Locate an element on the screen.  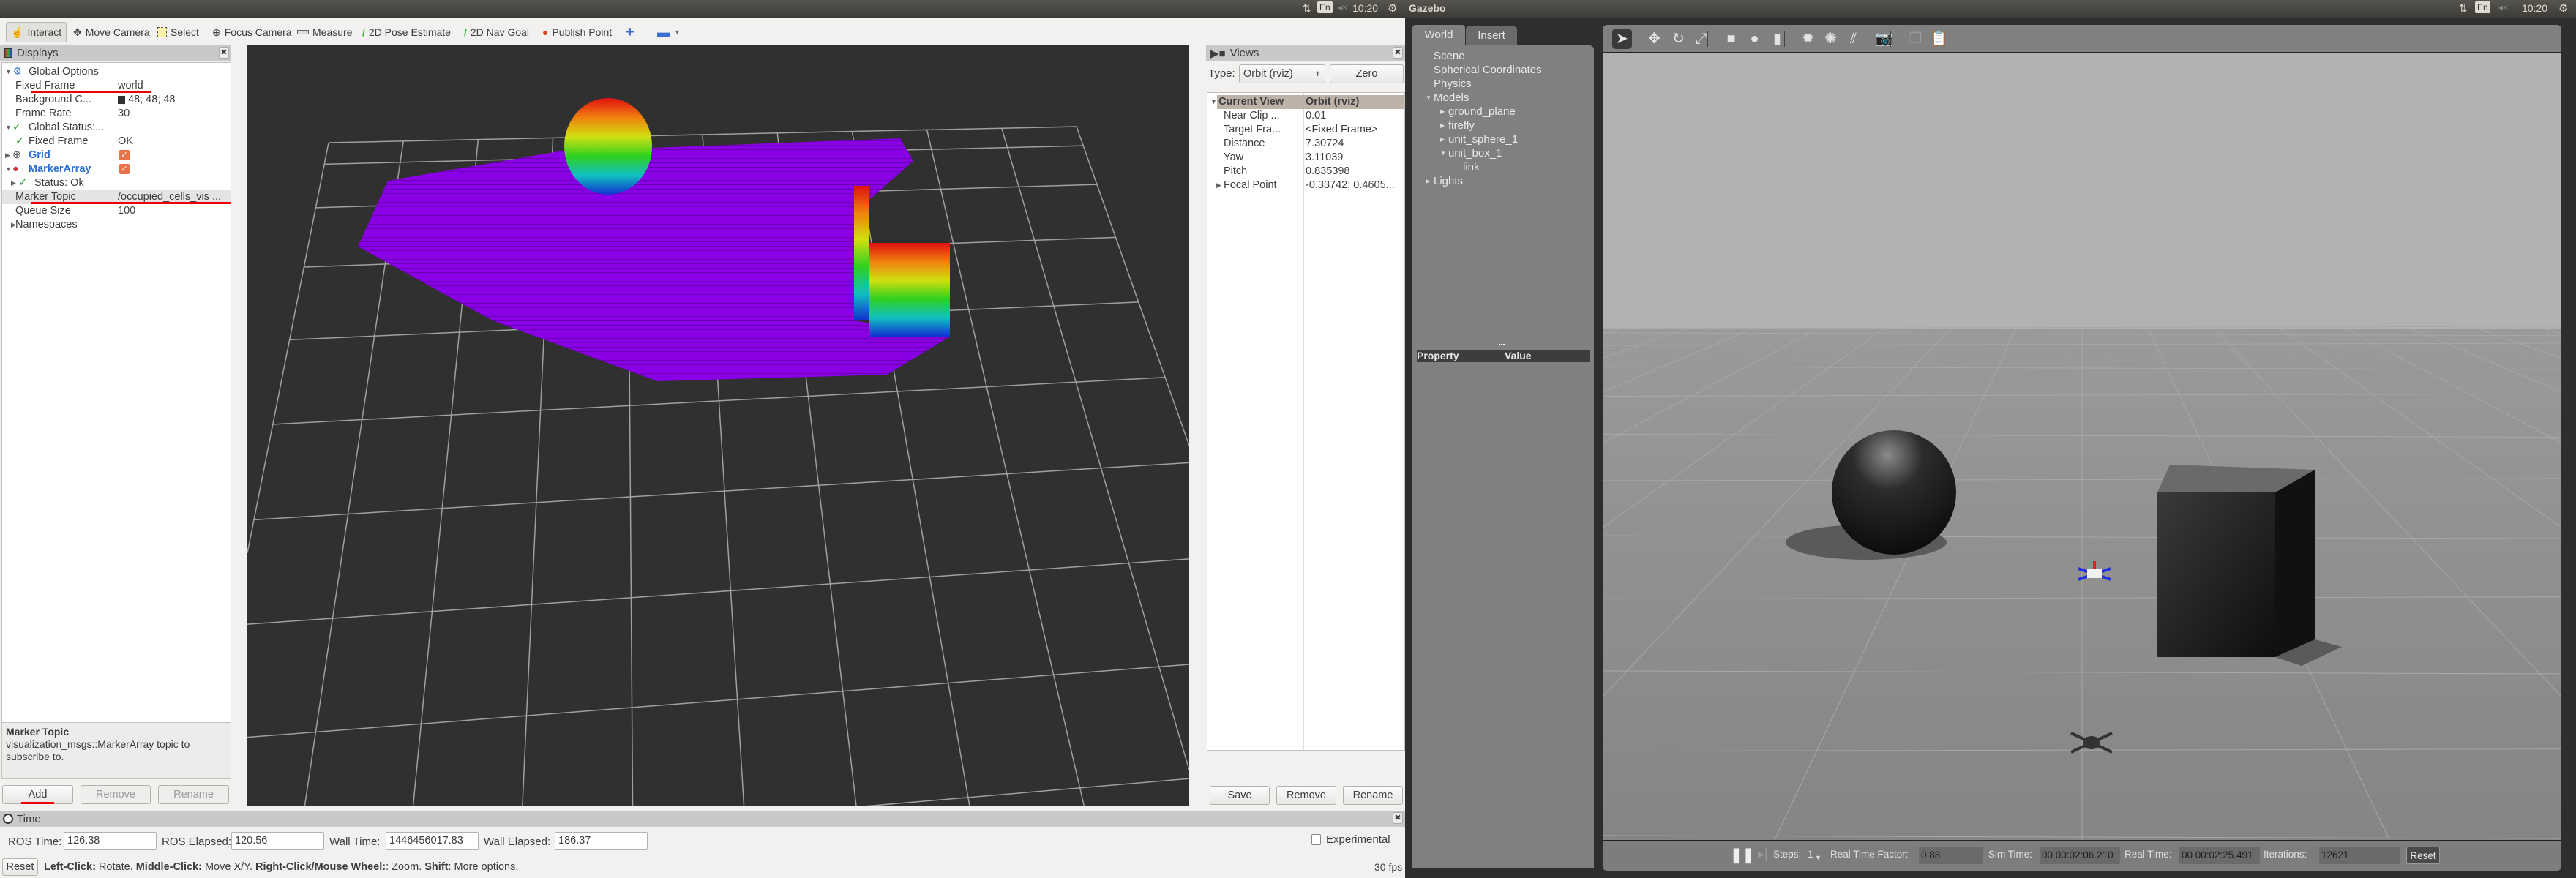
world-tree-item-lights: ▶ Lights is located at coordinates (1444, 181).